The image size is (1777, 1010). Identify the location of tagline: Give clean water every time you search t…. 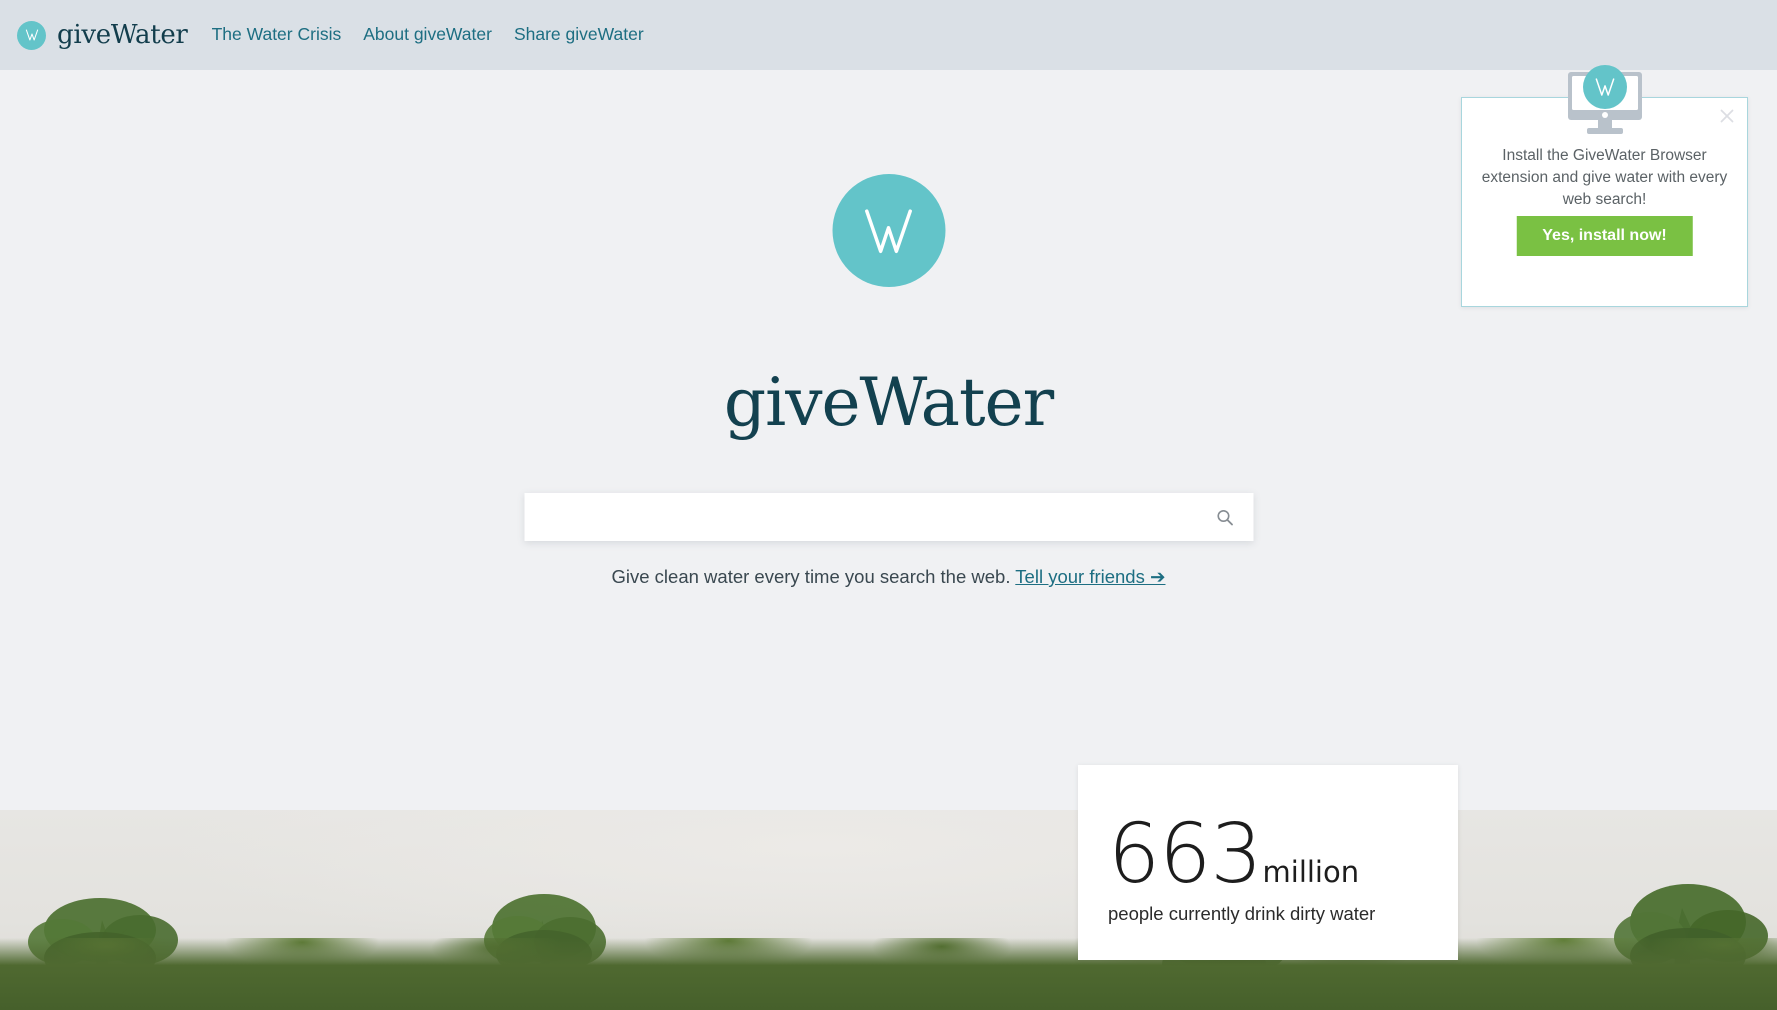
(888, 576).